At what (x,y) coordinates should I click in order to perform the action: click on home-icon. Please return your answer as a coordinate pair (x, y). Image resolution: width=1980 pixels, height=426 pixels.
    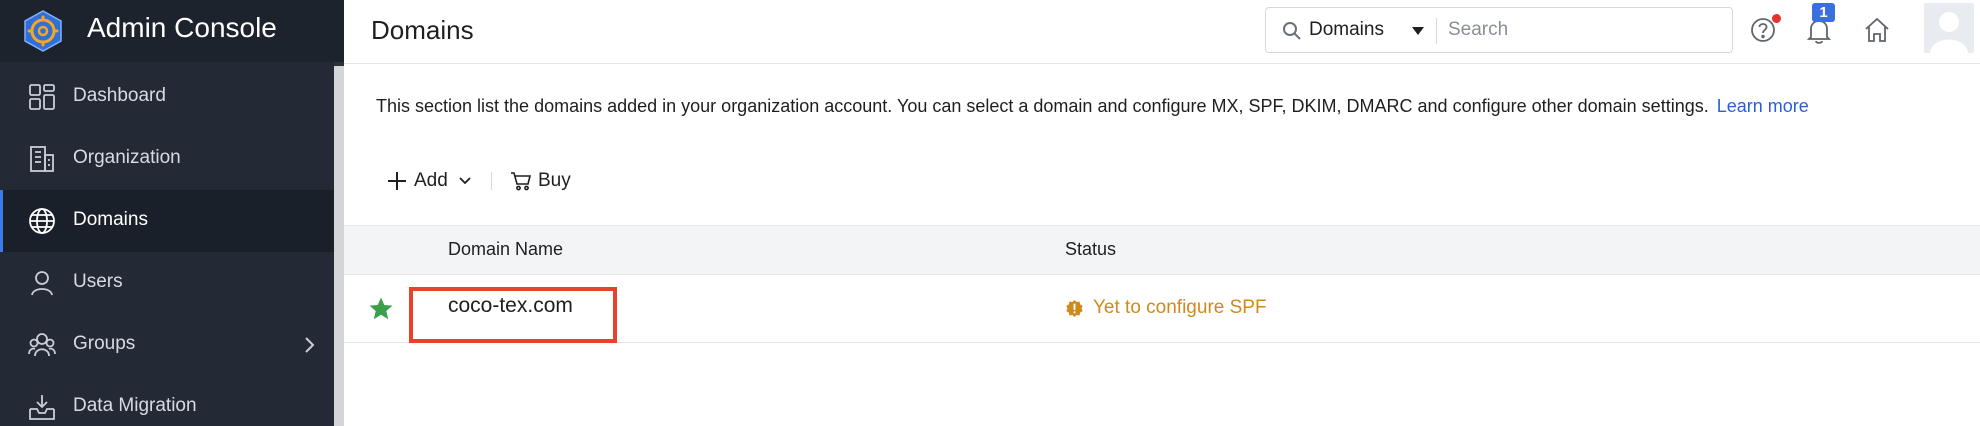
    Looking at the image, I should click on (1877, 30).